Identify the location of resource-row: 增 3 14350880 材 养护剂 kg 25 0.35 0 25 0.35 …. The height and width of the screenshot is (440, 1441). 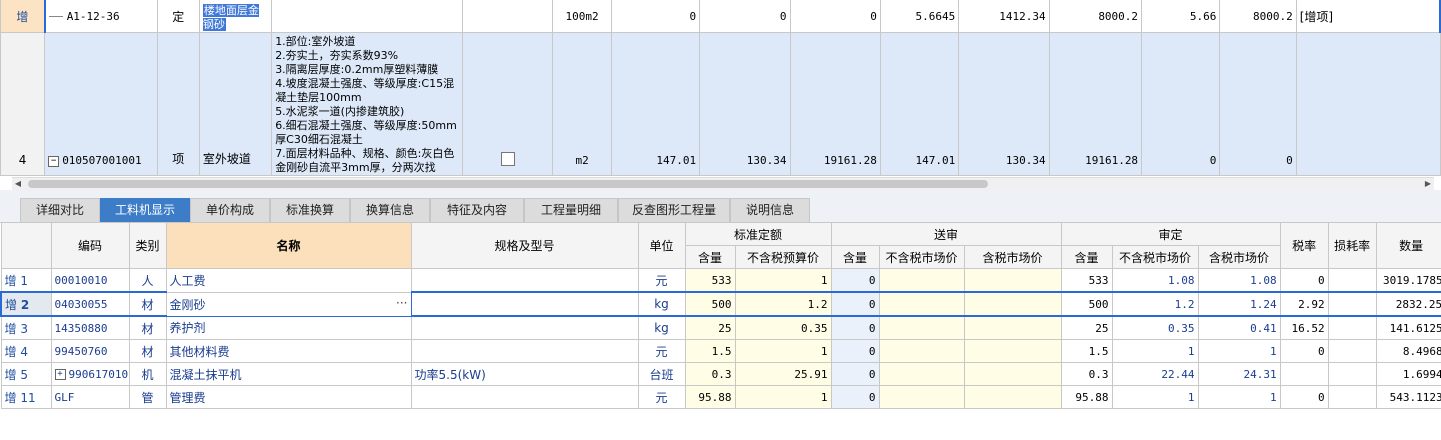
(720, 327).